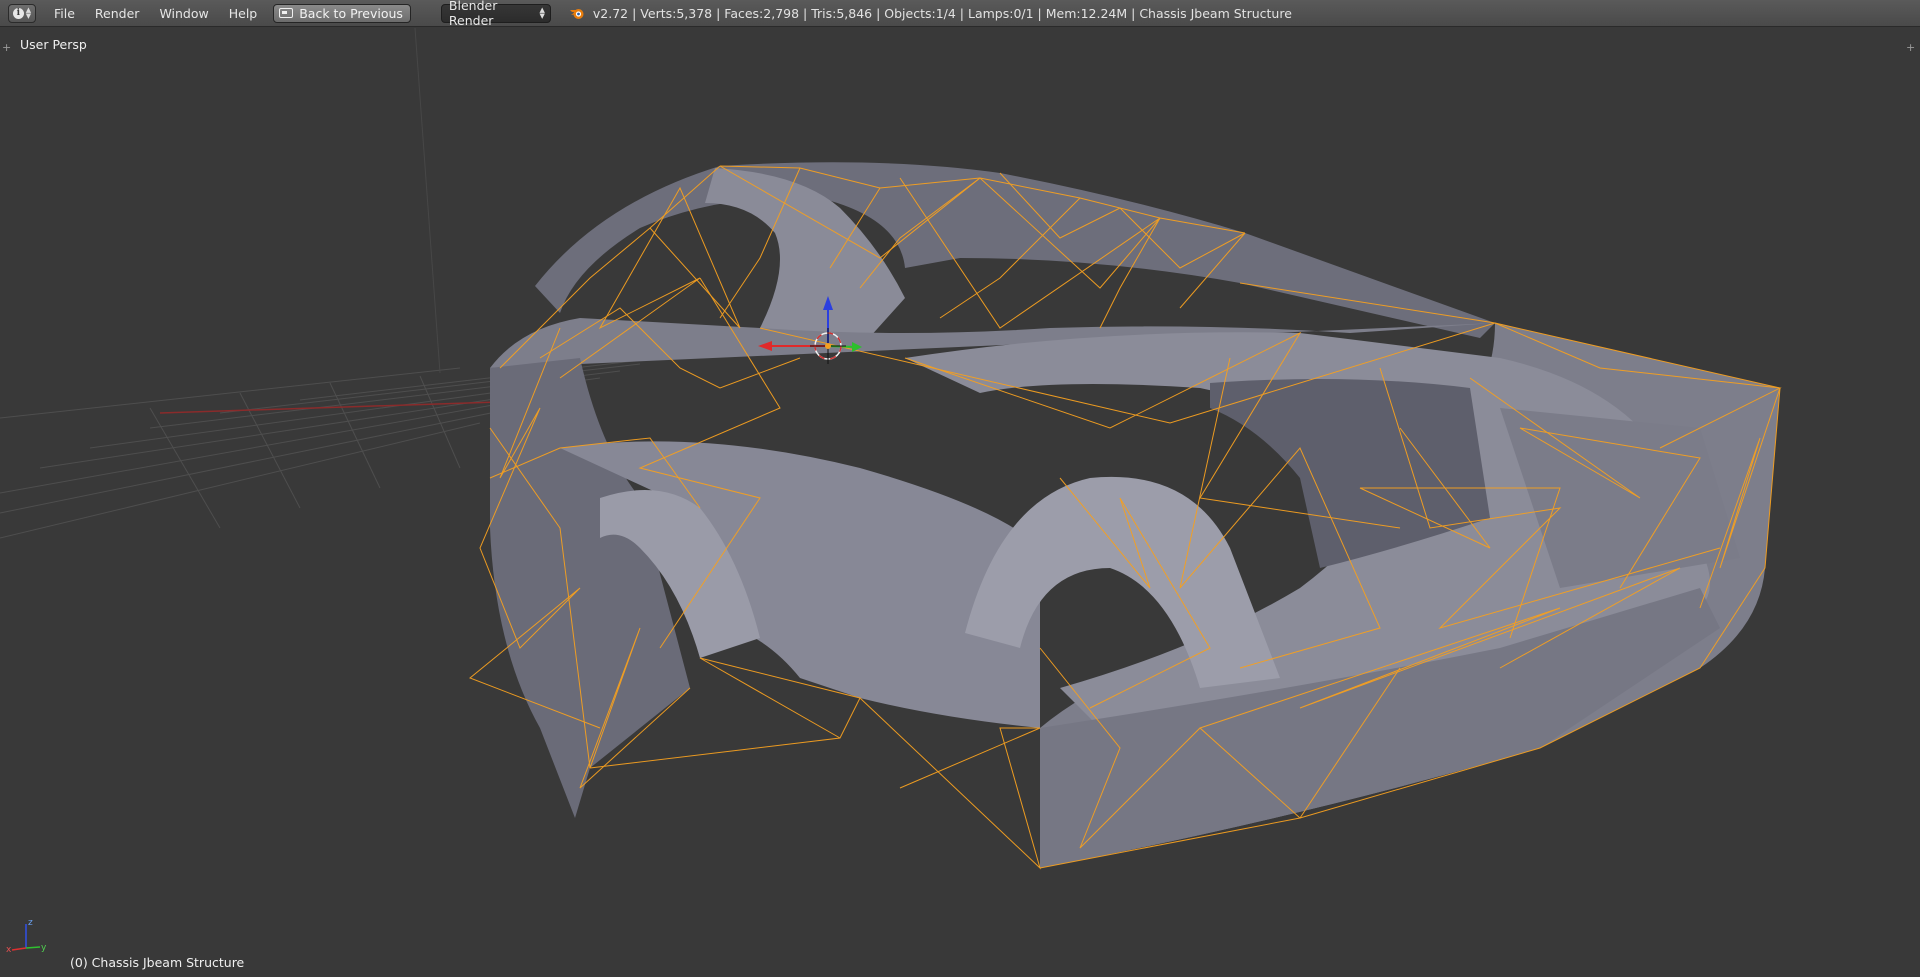 The width and height of the screenshot is (1920, 977). What do you see at coordinates (157, 962) in the screenshot?
I see `active-object-status: (0) Chassis Jbeam Structure` at bounding box center [157, 962].